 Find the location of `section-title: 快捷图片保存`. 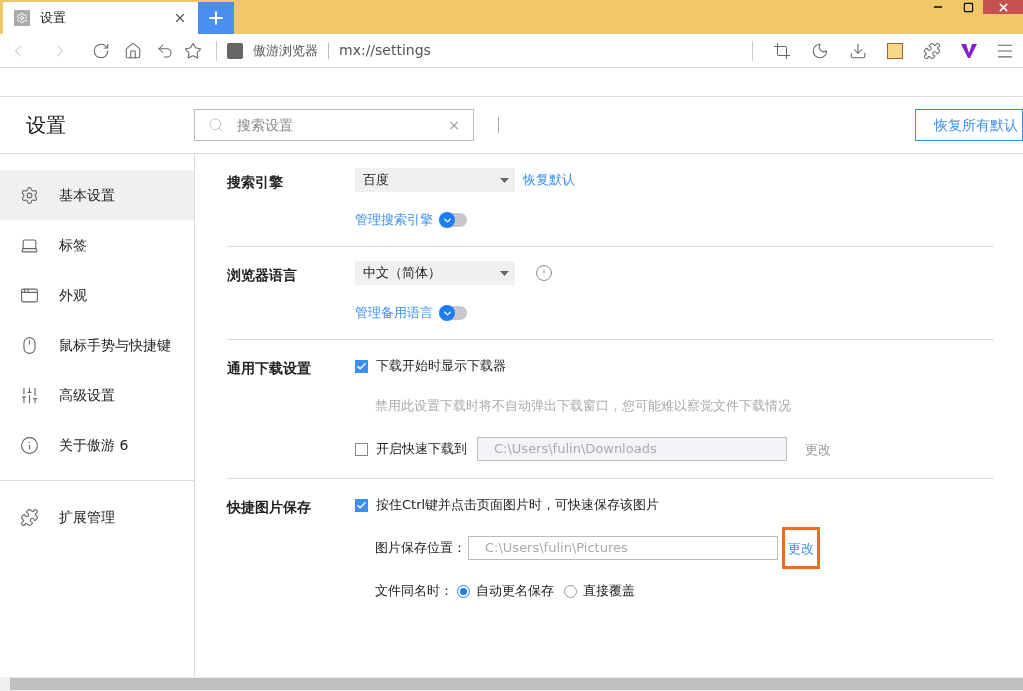

section-title: 快捷图片保存 is located at coordinates (269, 507).